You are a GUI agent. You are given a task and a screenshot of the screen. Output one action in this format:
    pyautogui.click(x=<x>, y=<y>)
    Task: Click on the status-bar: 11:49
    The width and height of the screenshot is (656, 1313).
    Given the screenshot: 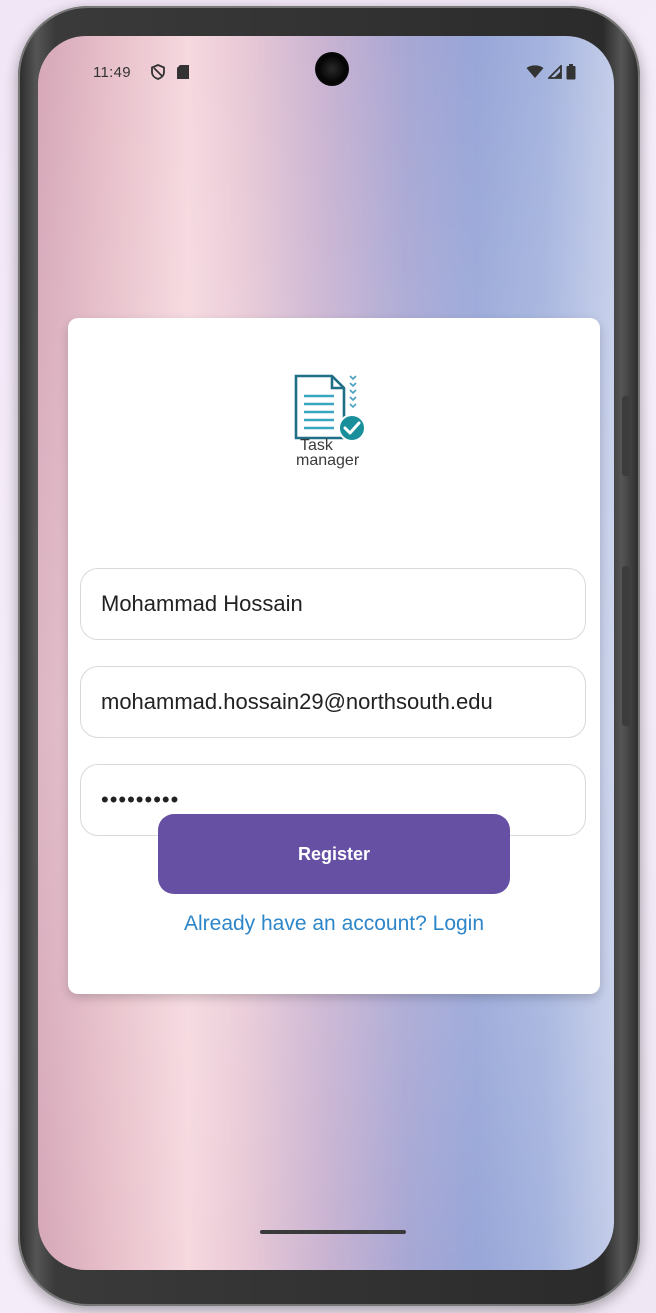 What is the action you would take?
    pyautogui.click(x=326, y=76)
    